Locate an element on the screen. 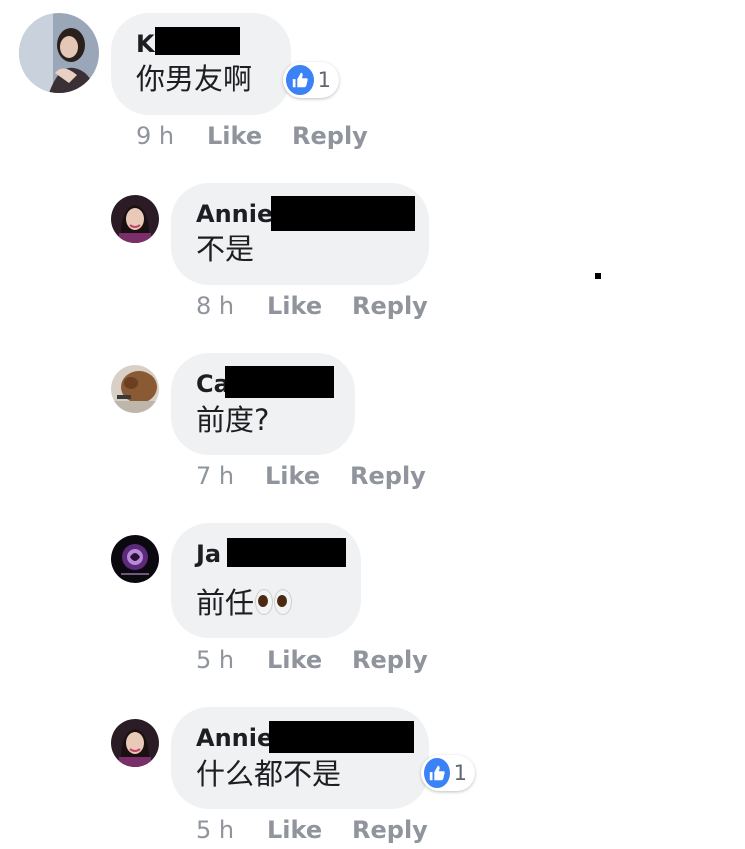 This screenshot has height=849, width=745. avatar-ja is located at coordinates (135, 559).